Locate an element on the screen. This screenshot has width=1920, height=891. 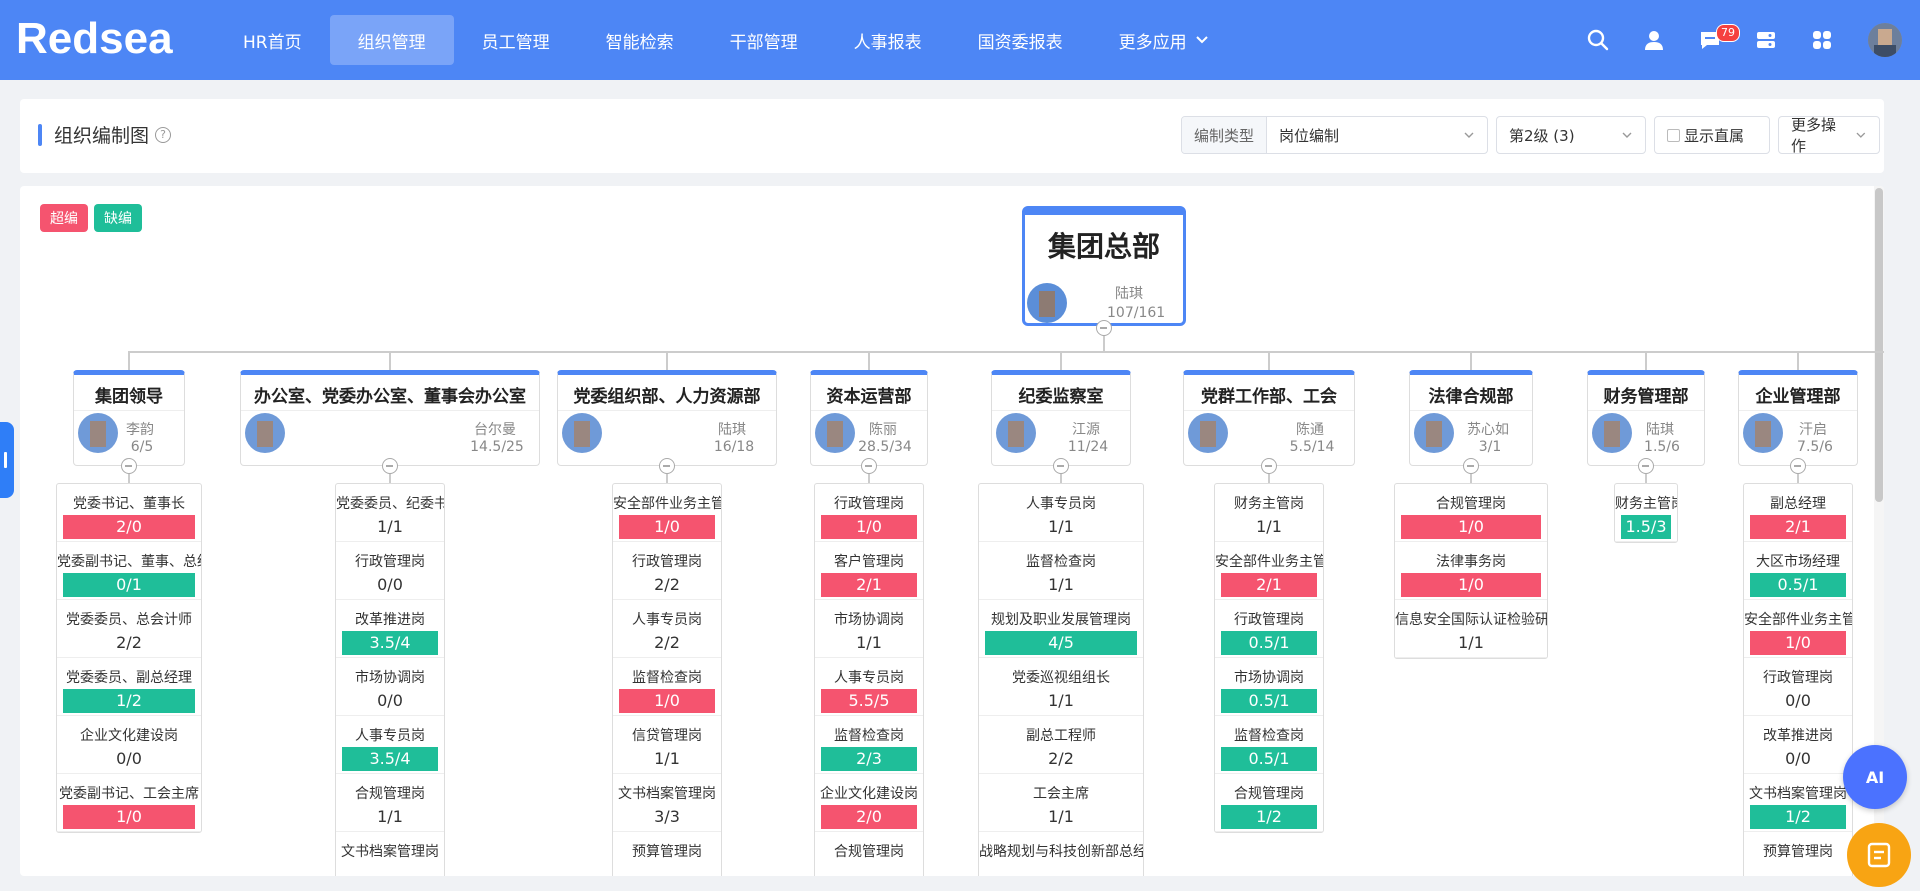
chevron-down-icon is located at coordinates (1469, 135).